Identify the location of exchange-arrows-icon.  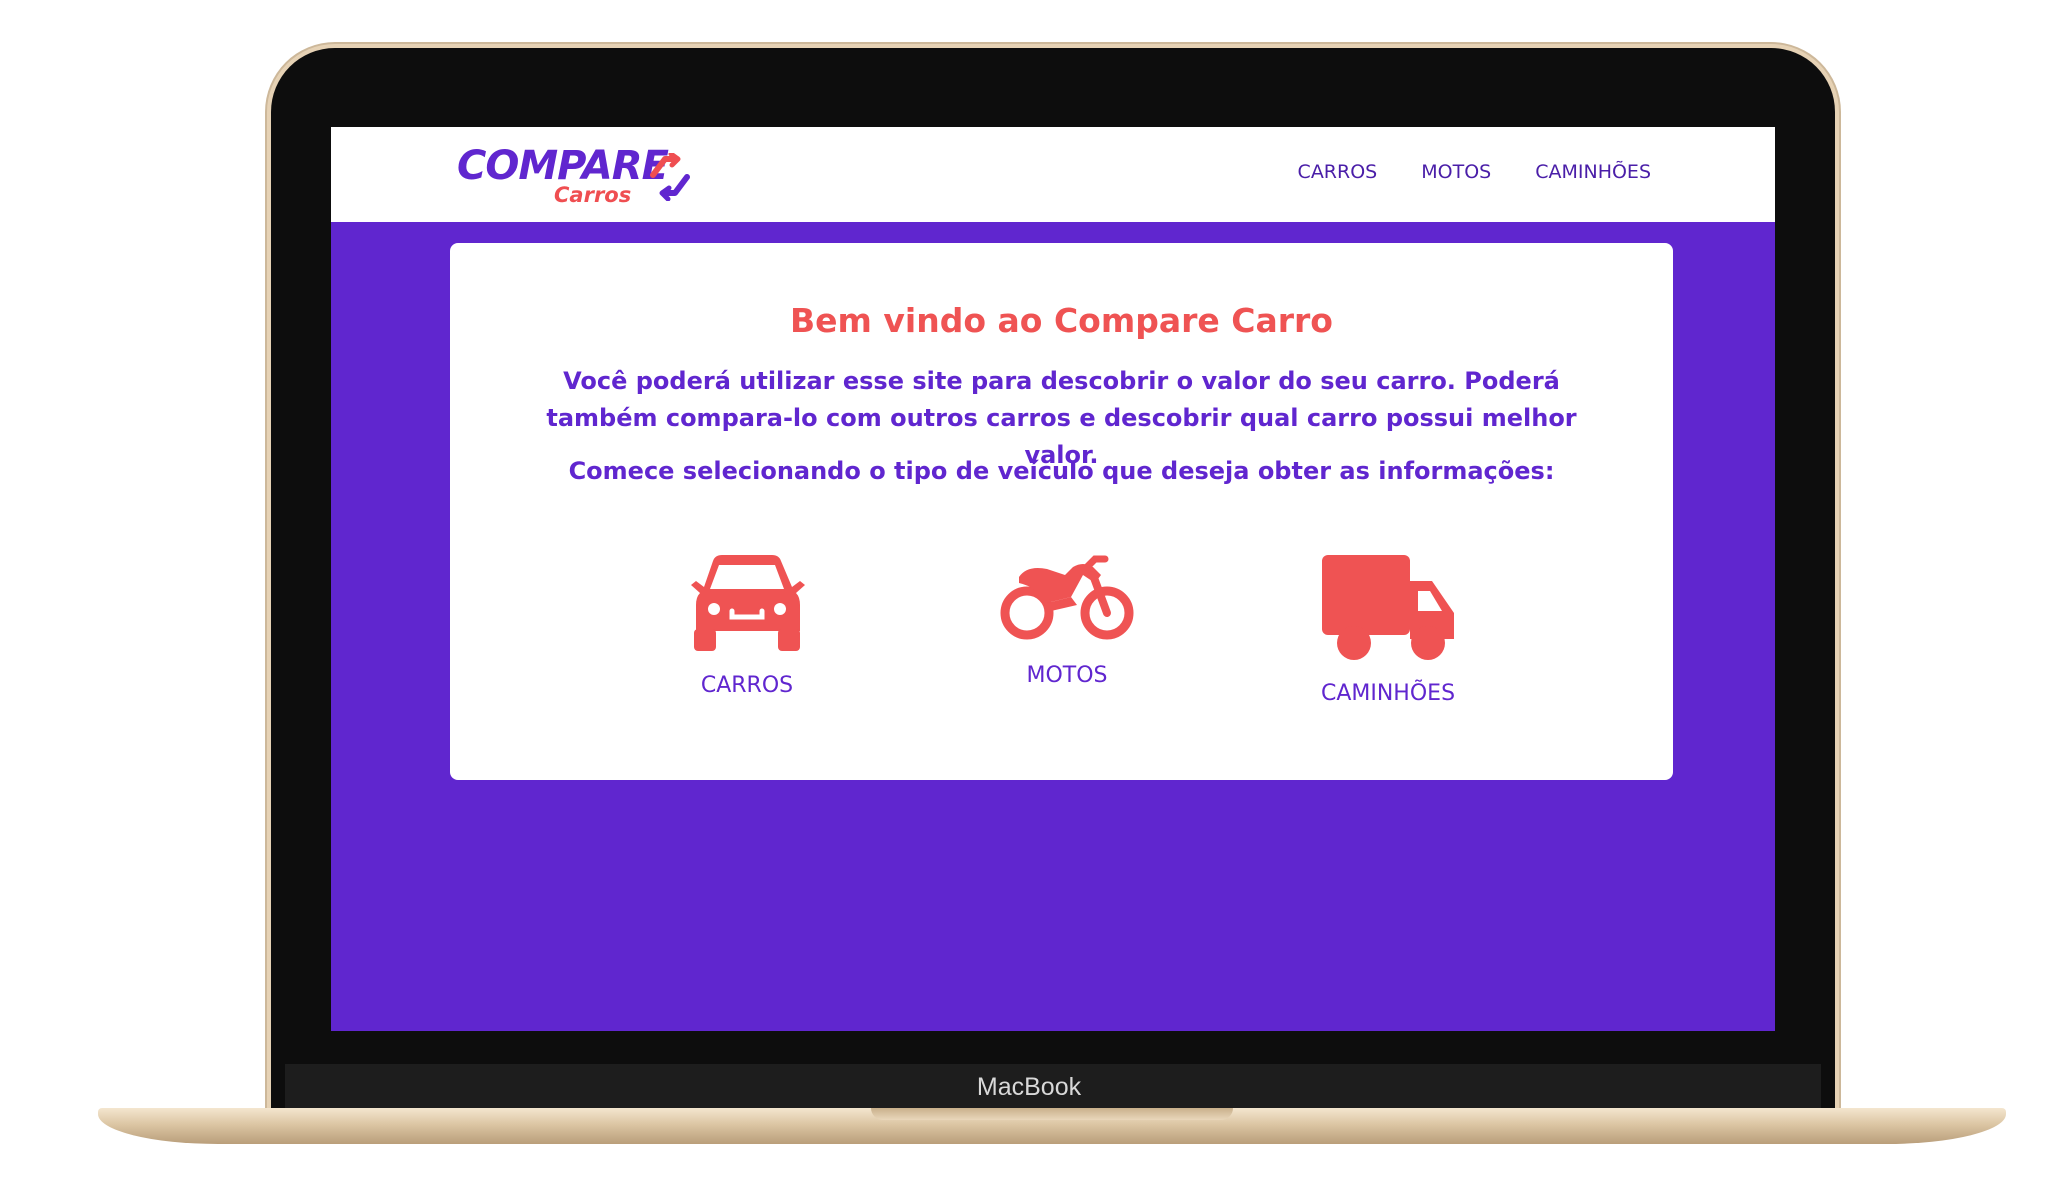
(670, 177).